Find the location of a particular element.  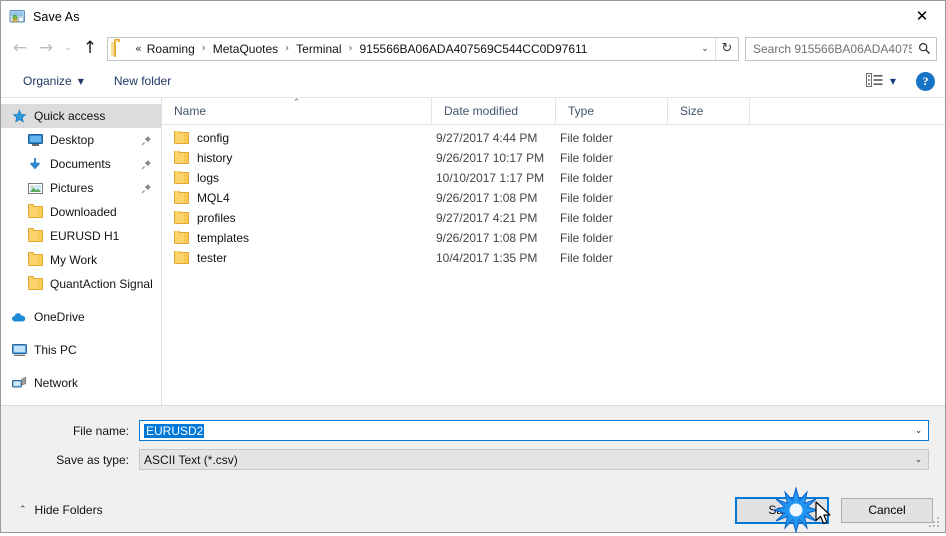

recent-locations-button: ⌄ is located at coordinates (68, 49).